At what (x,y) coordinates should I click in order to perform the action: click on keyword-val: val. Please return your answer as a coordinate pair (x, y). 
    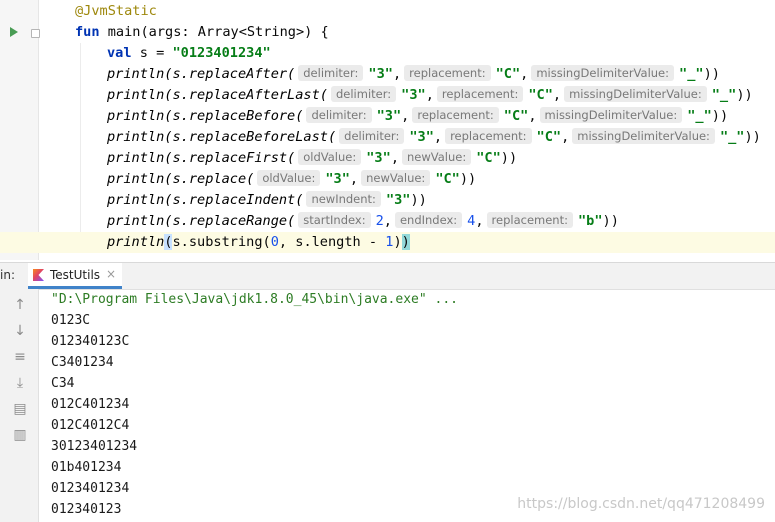
    Looking at the image, I should click on (119, 53).